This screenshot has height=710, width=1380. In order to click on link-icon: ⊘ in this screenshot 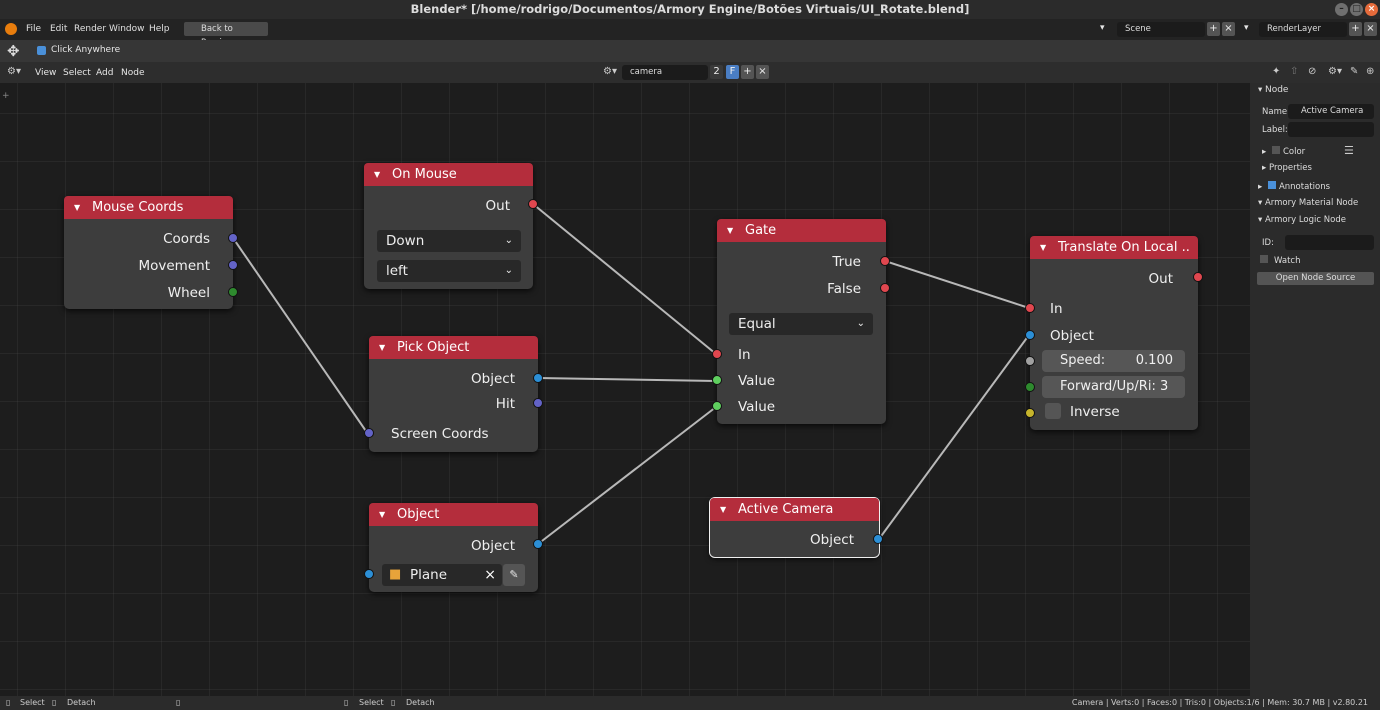, I will do `click(1312, 71)`.